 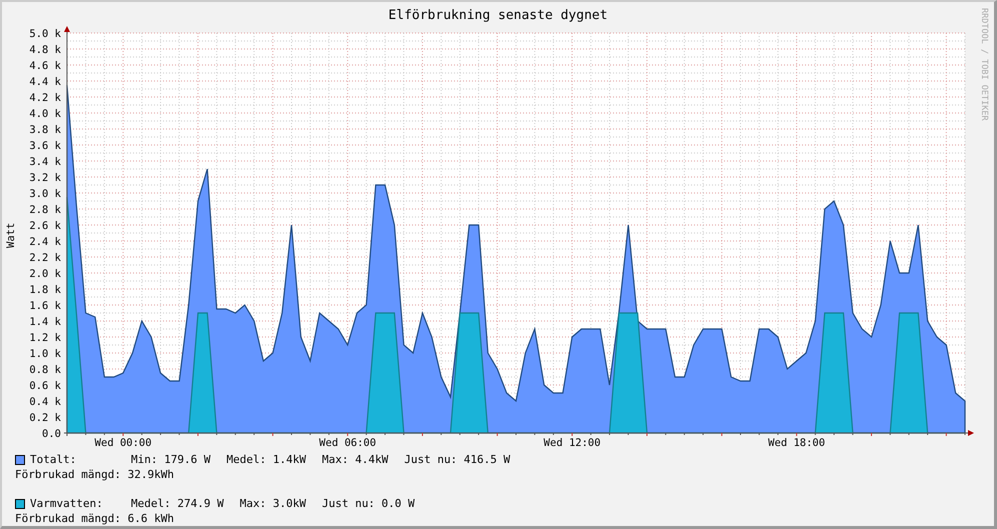 What do you see at coordinates (984, 64) in the screenshot?
I see `side-label: RRDTOOL / TOBI OETIKER` at bounding box center [984, 64].